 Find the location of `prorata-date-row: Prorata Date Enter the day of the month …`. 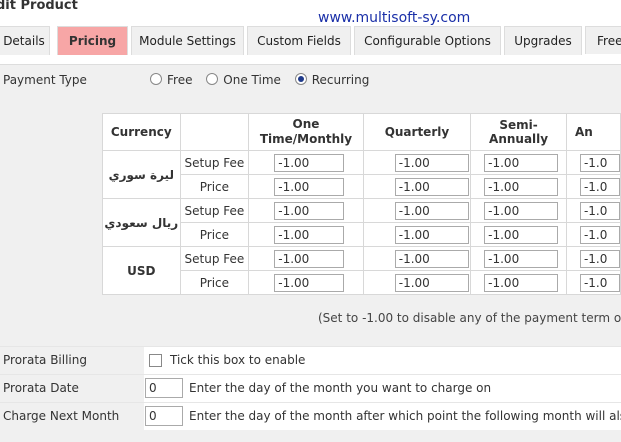

prorata-date-row: Prorata Date Enter the day of the month … is located at coordinates (310, 388).